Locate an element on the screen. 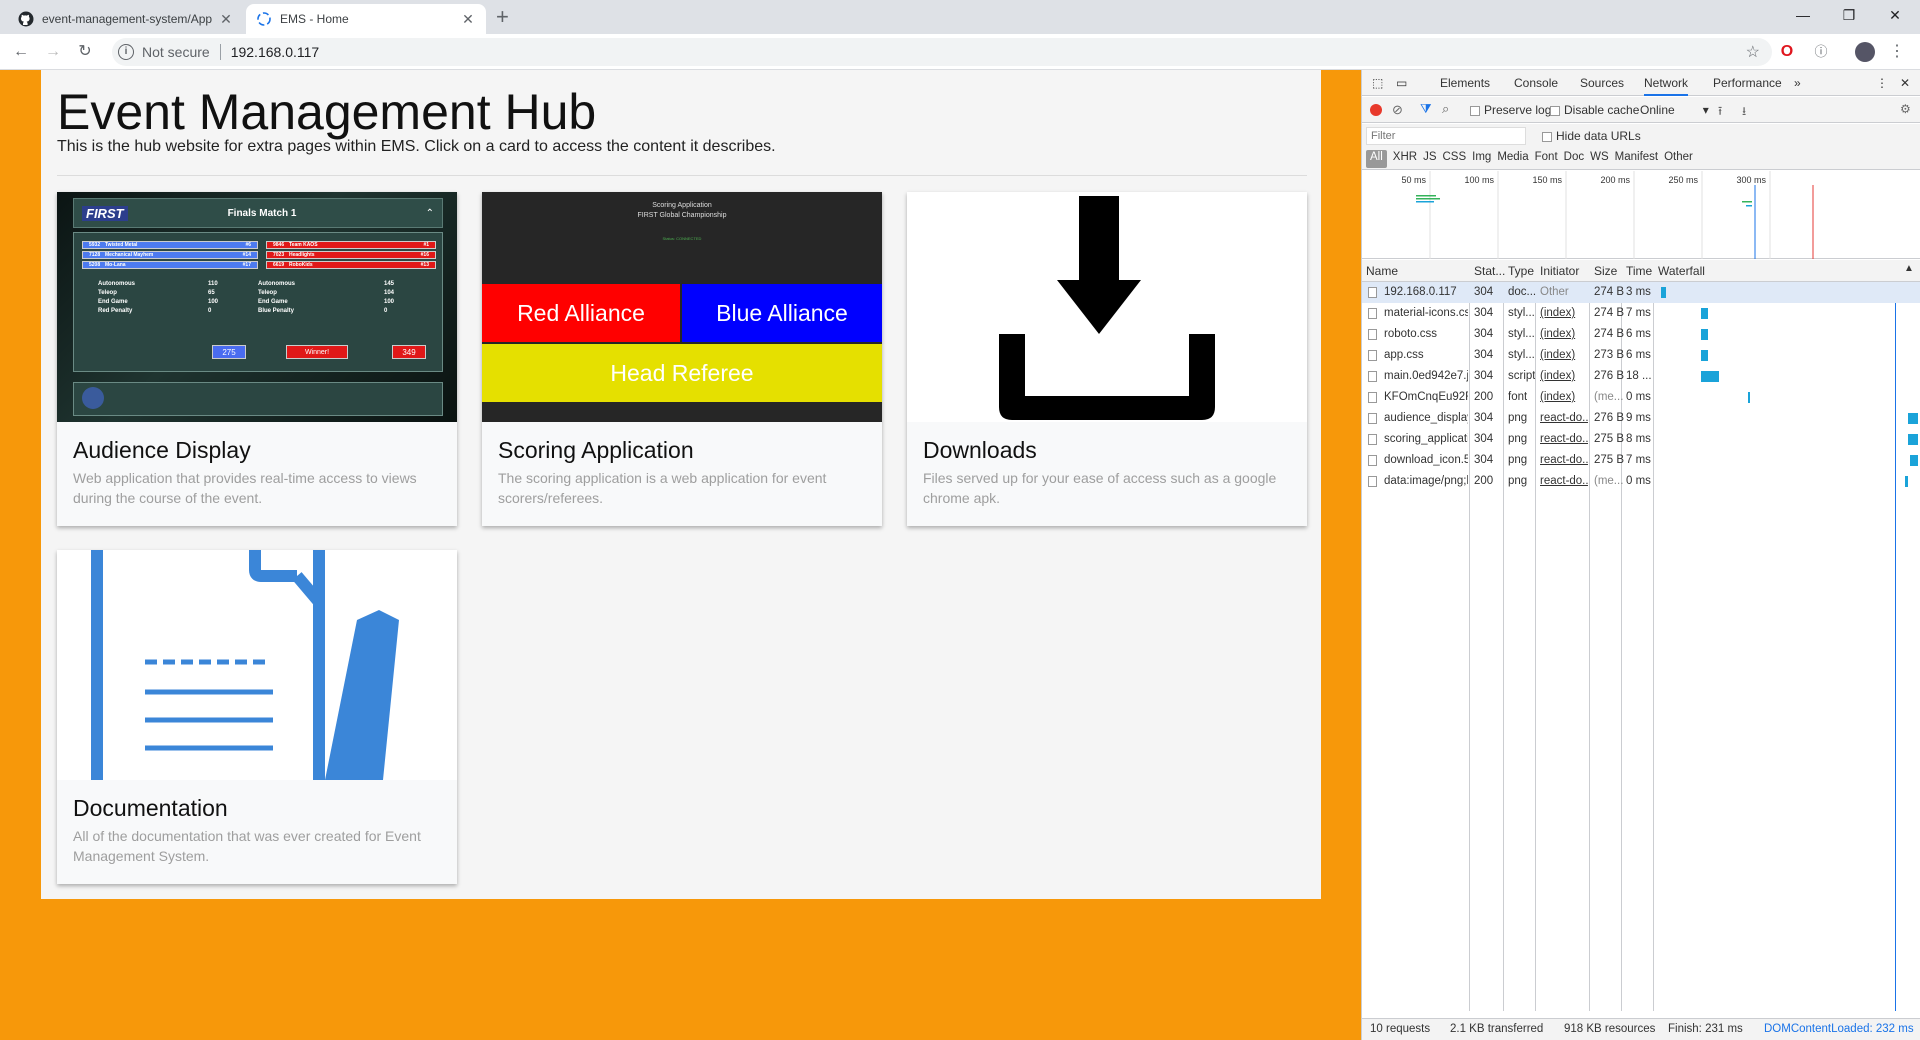 Image resolution: width=1920 pixels, height=1040 pixels. browser-tab-github: event-management-system/App ✕ is located at coordinates (126, 19).